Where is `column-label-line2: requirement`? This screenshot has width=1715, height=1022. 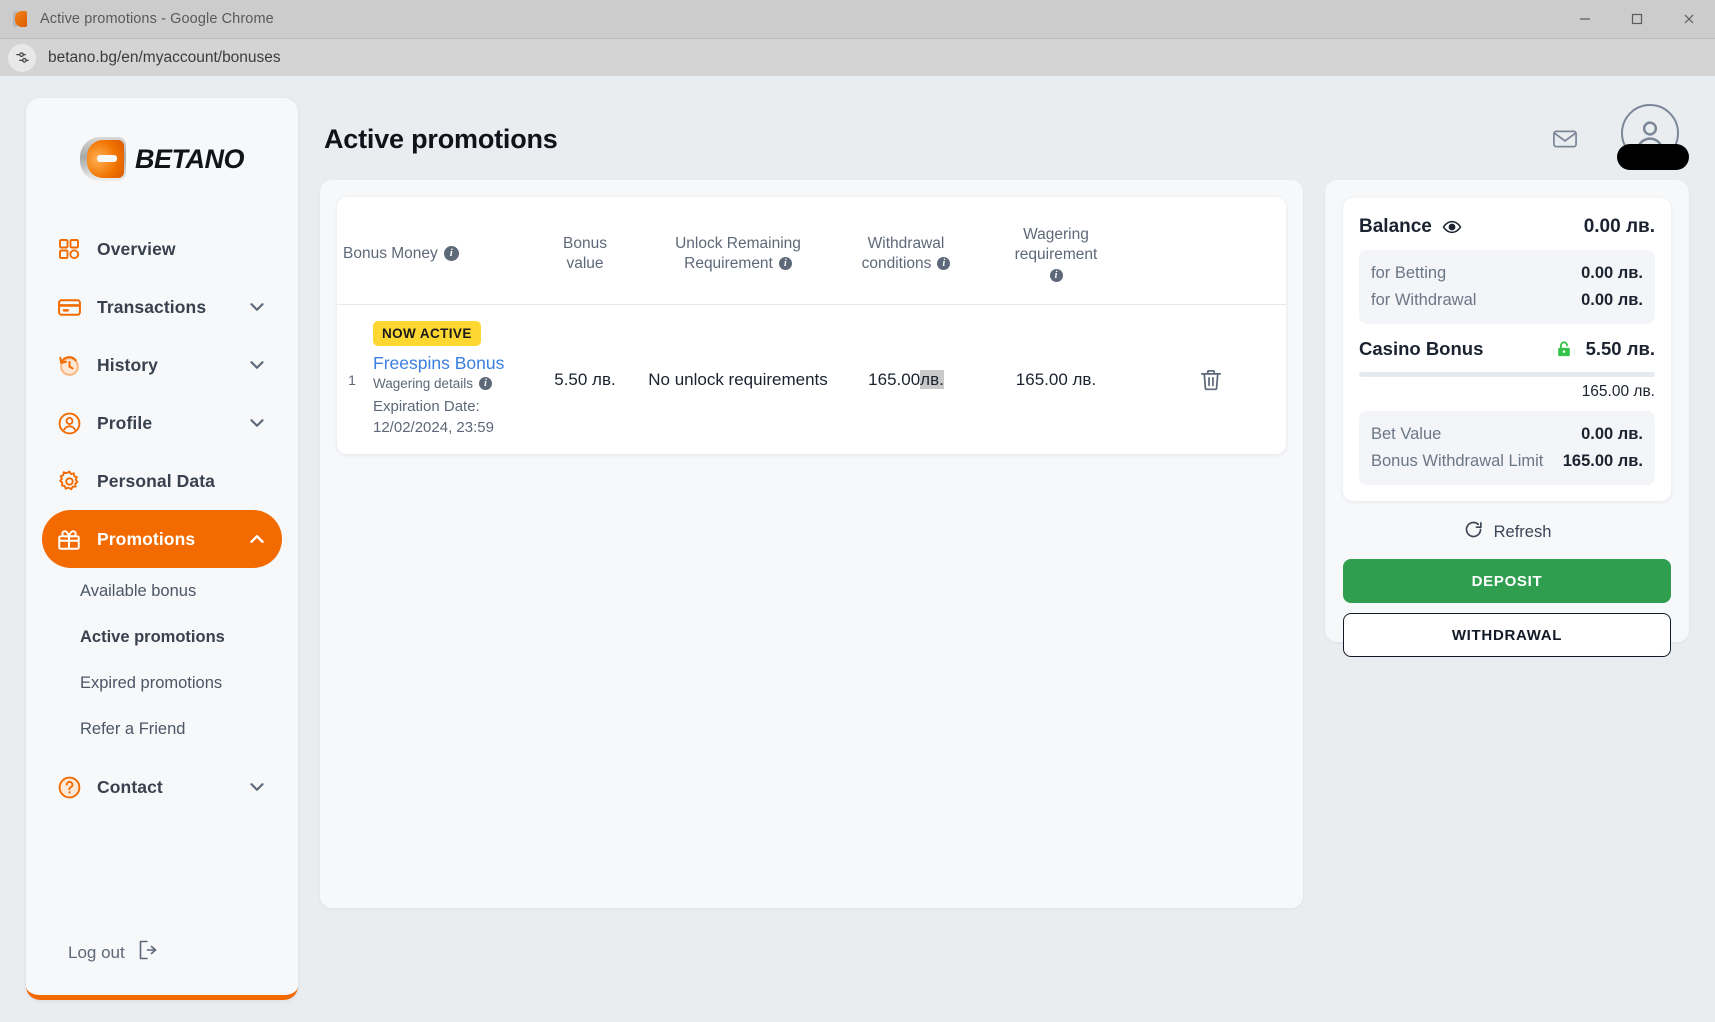 column-label-line2: requirement is located at coordinates (1056, 255).